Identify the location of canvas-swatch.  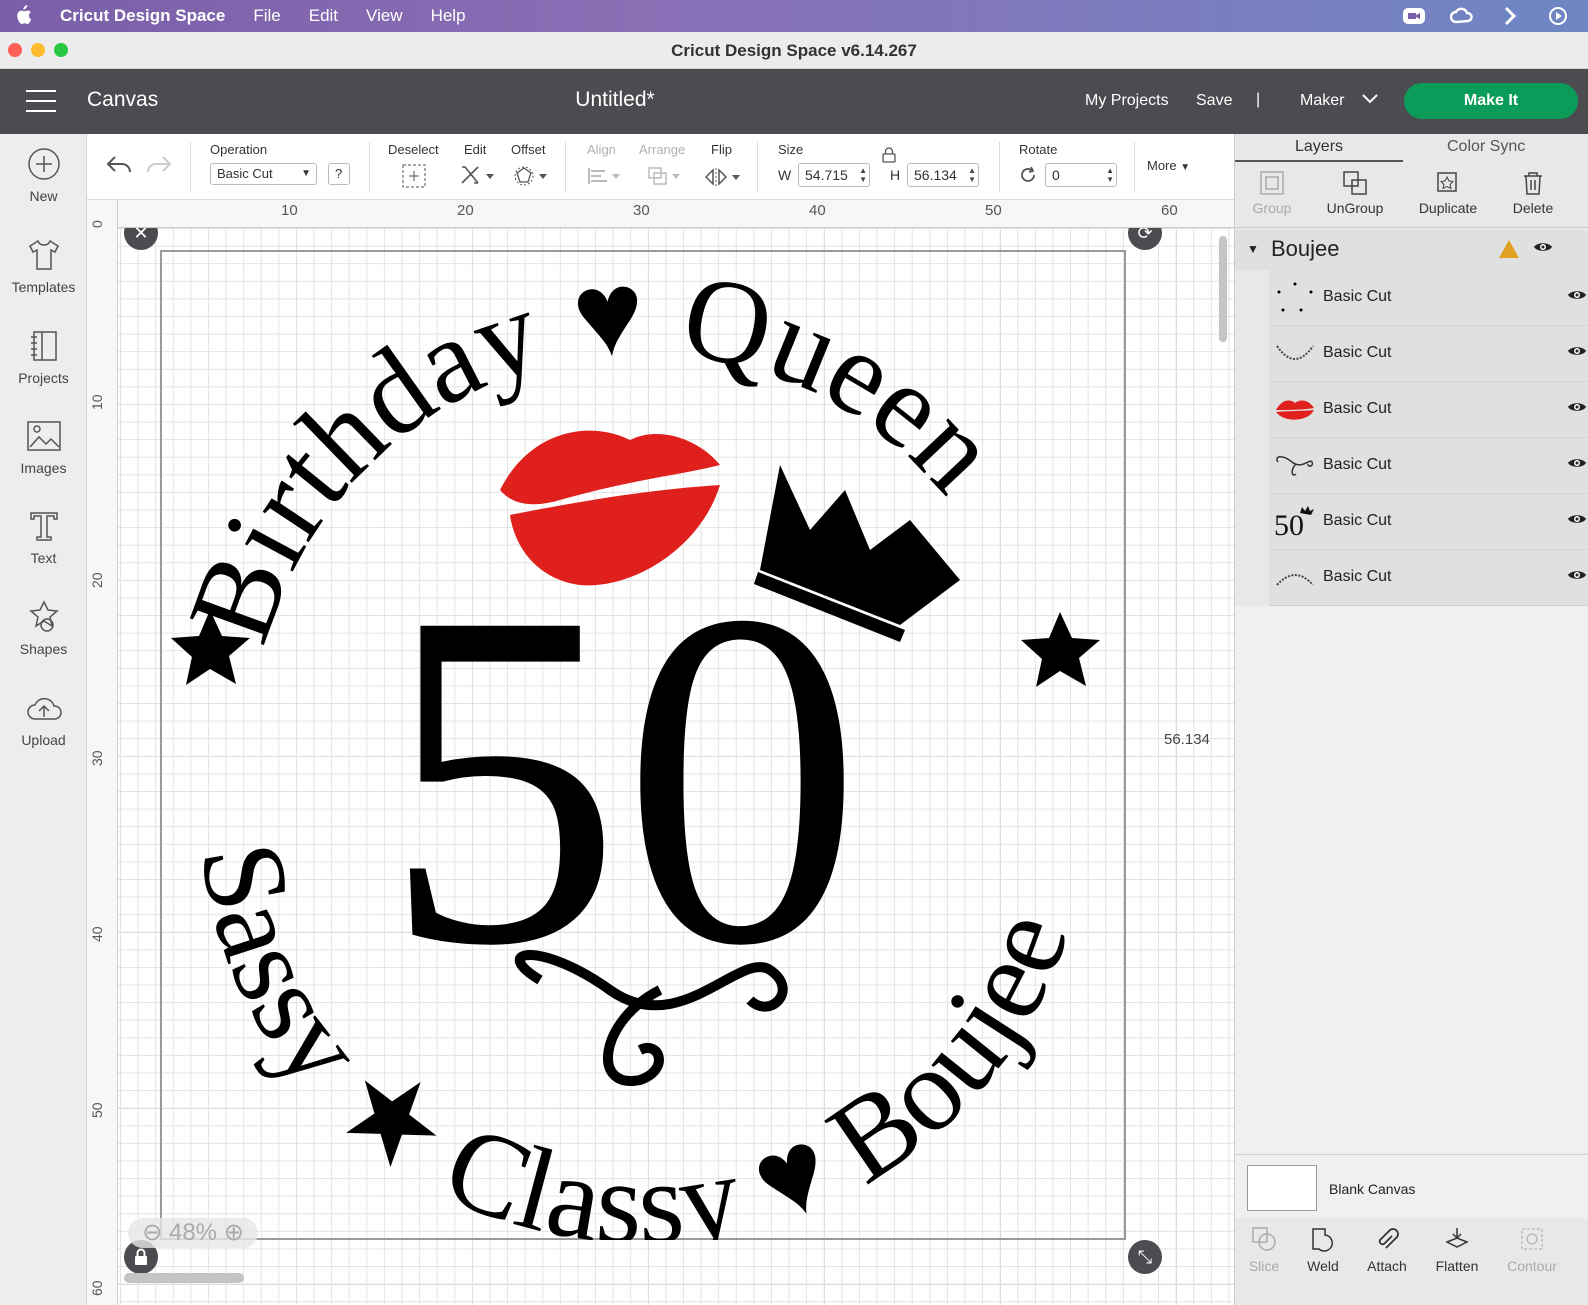
(1282, 1188).